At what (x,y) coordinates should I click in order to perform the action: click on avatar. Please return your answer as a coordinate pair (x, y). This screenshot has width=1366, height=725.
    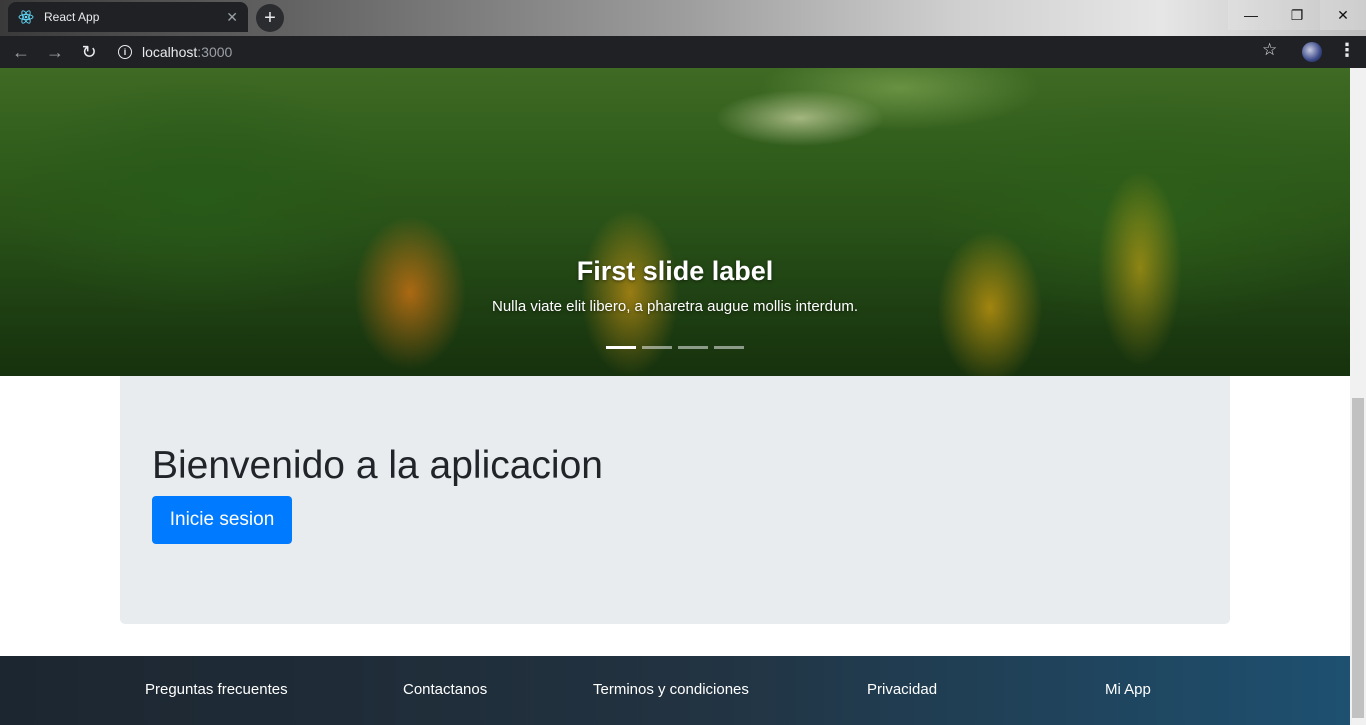
    Looking at the image, I should click on (1312, 52).